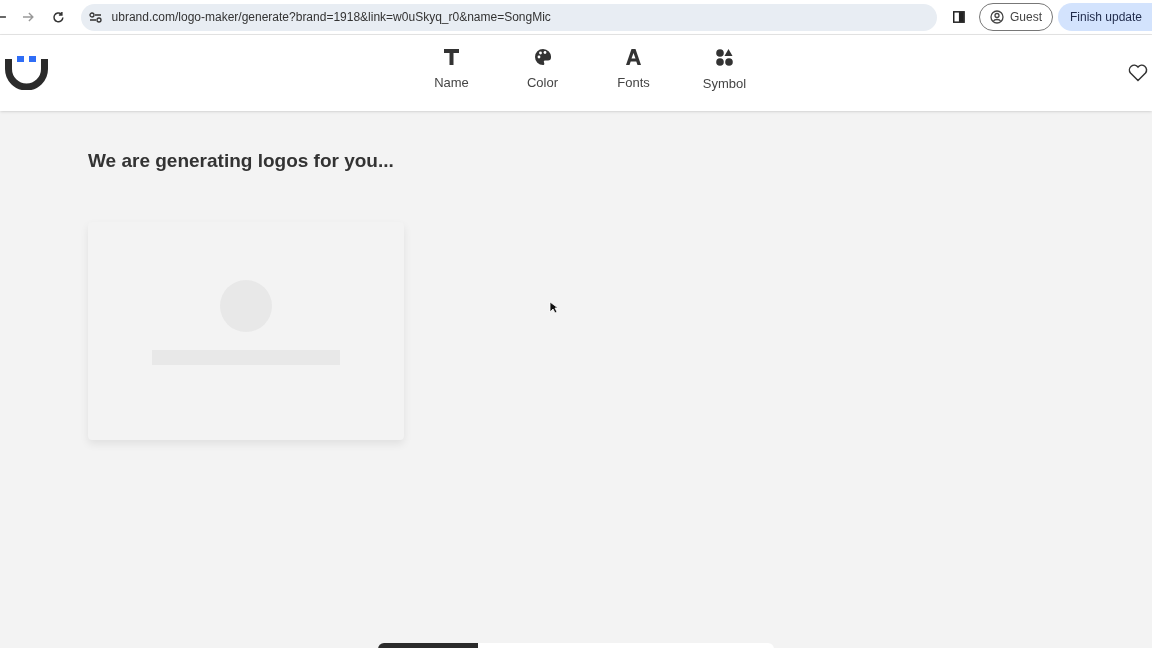 The image size is (1152, 648). What do you see at coordinates (1138, 73) in the screenshot?
I see `heart-icon` at bounding box center [1138, 73].